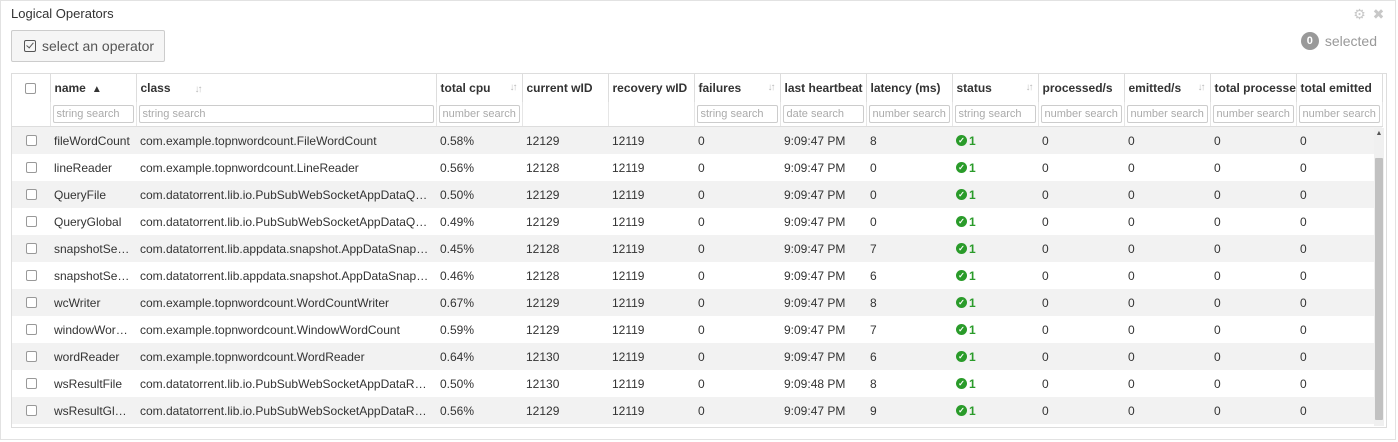 This screenshot has width=1398, height=442. I want to click on emitted-filter-input, so click(1167, 114).